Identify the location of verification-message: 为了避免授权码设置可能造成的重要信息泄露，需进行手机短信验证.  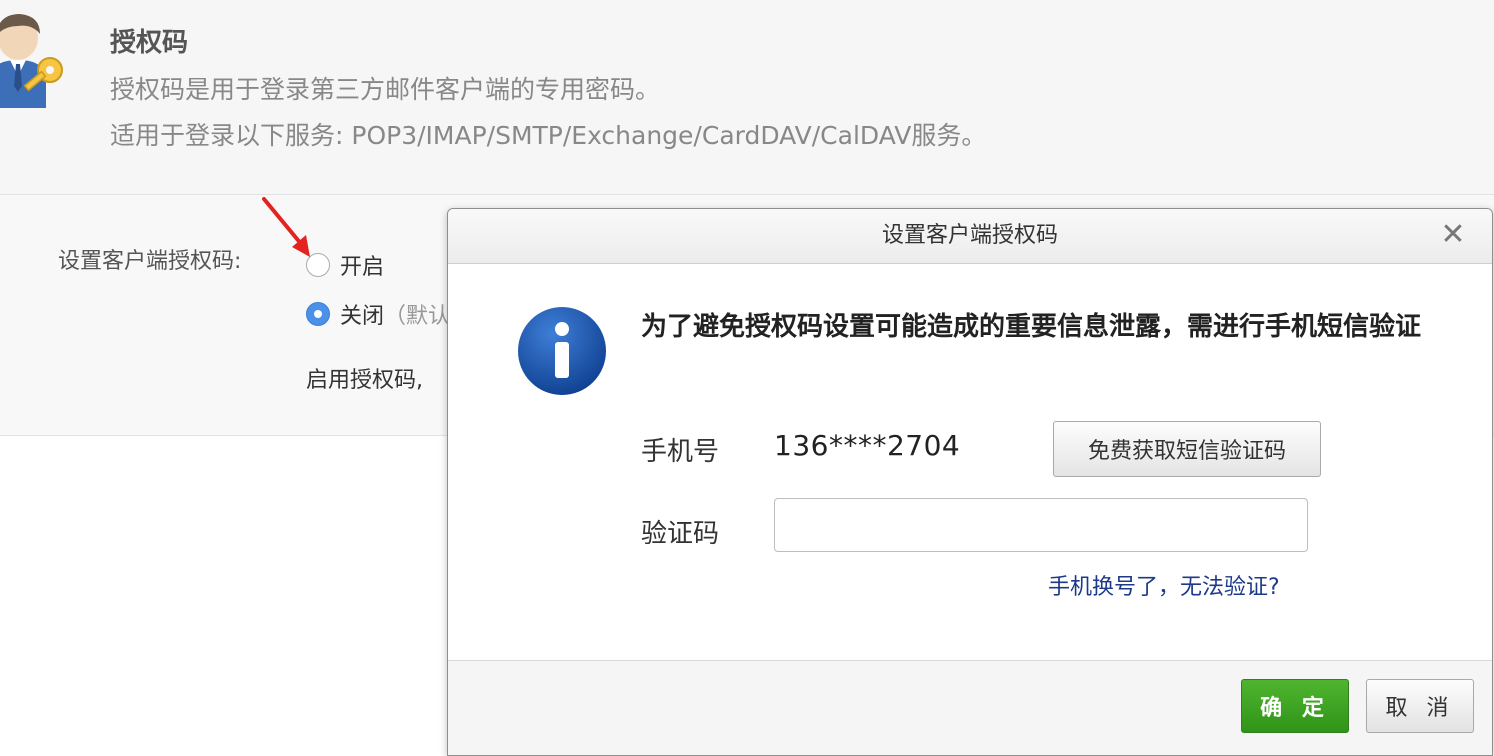
(1031, 327).